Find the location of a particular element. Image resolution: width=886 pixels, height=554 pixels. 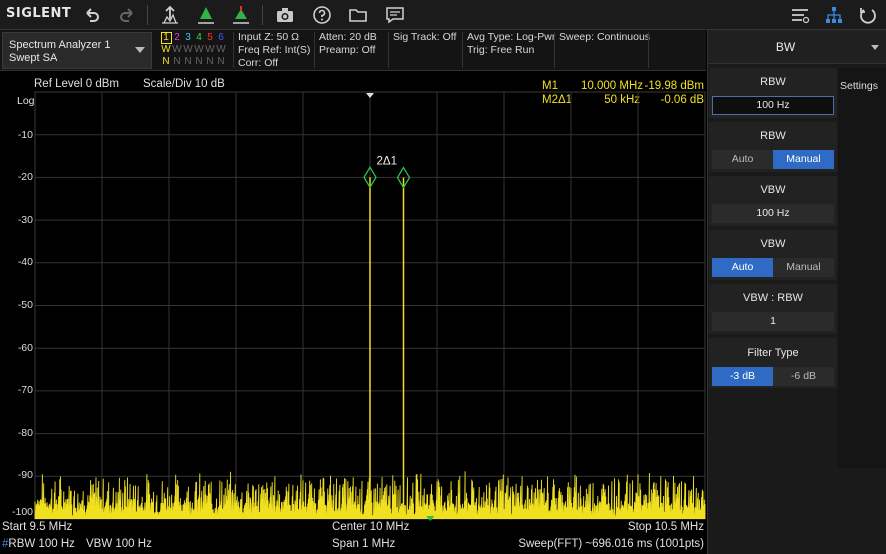

sig-track: Sig Track: Off is located at coordinates (425, 37).